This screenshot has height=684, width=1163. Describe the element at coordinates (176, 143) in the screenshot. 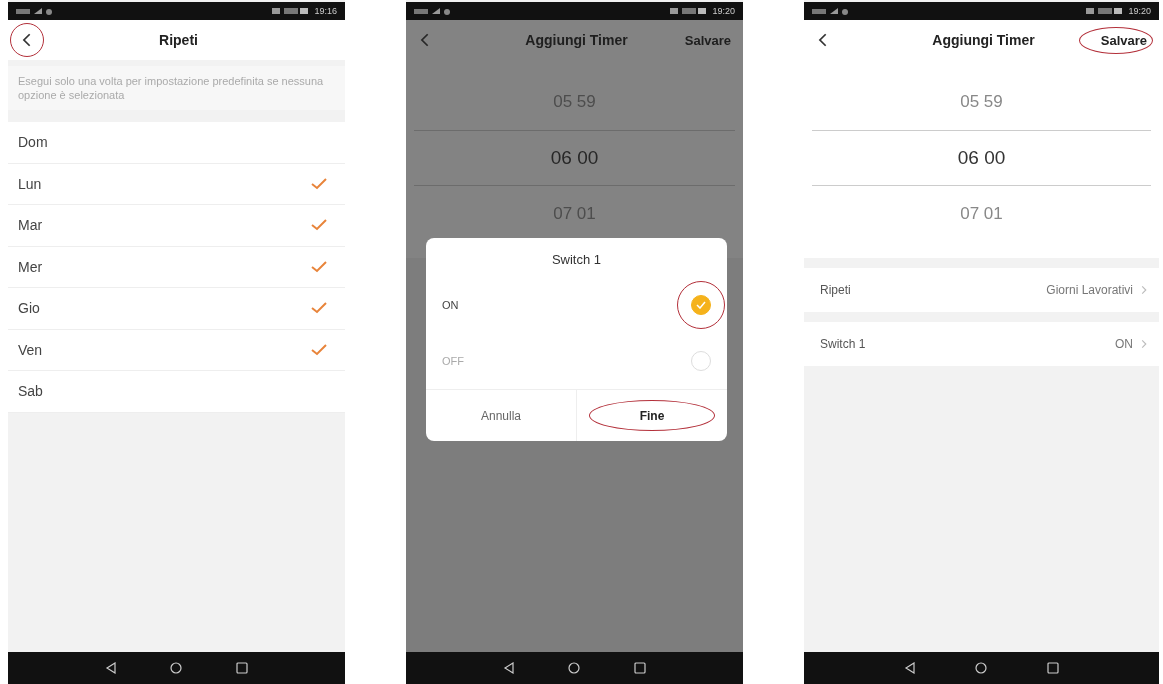

I see `day-option: Dom` at that location.